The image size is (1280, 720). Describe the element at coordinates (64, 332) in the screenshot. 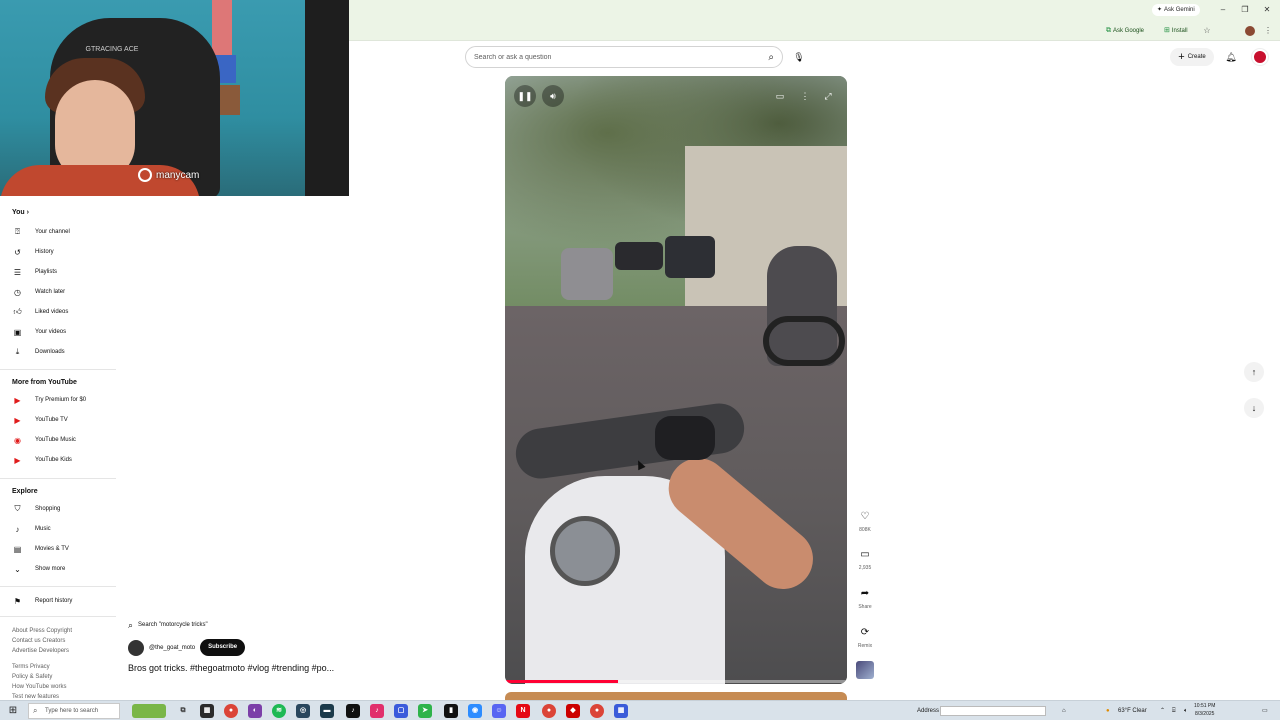

I see `sidebar-item-your-videos: ▣ Your videos` at that location.